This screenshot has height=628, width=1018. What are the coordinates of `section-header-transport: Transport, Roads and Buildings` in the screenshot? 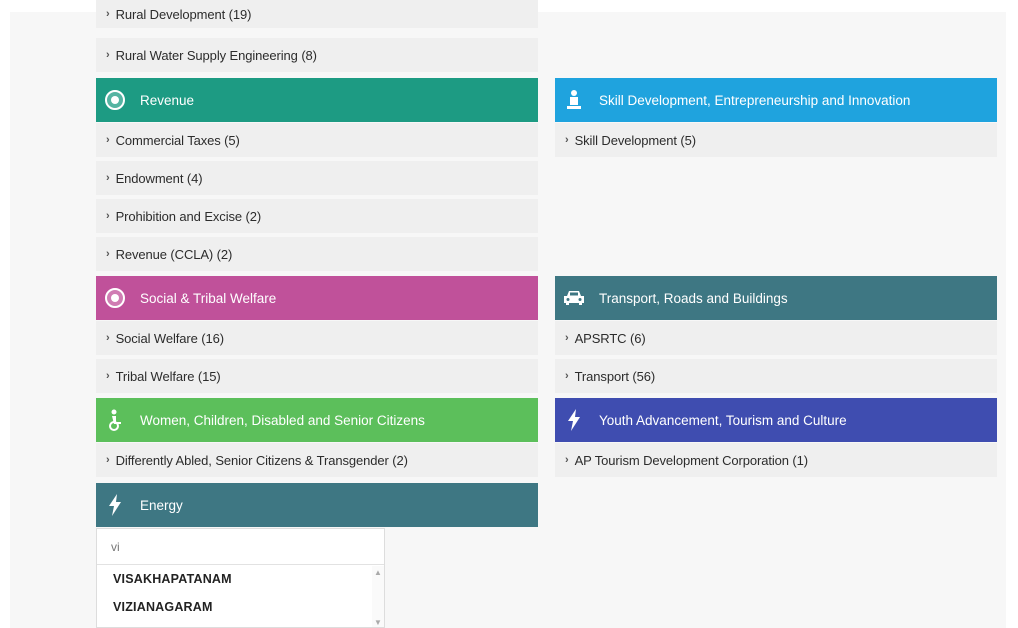 It's located at (776, 298).